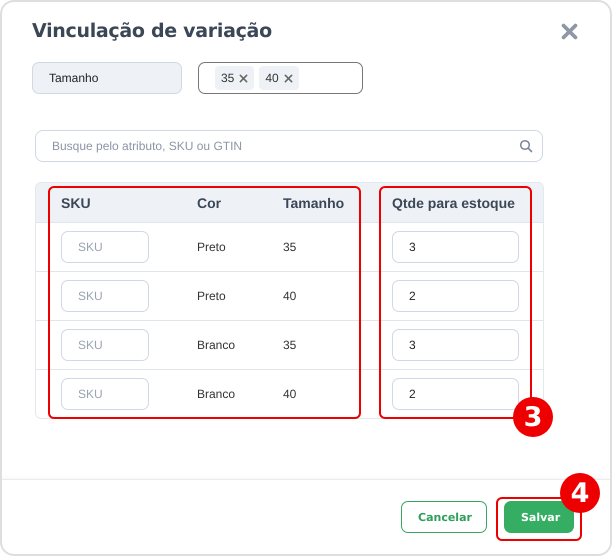 This screenshot has width=612, height=556. What do you see at coordinates (569, 31) in the screenshot?
I see `close-icon` at bounding box center [569, 31].